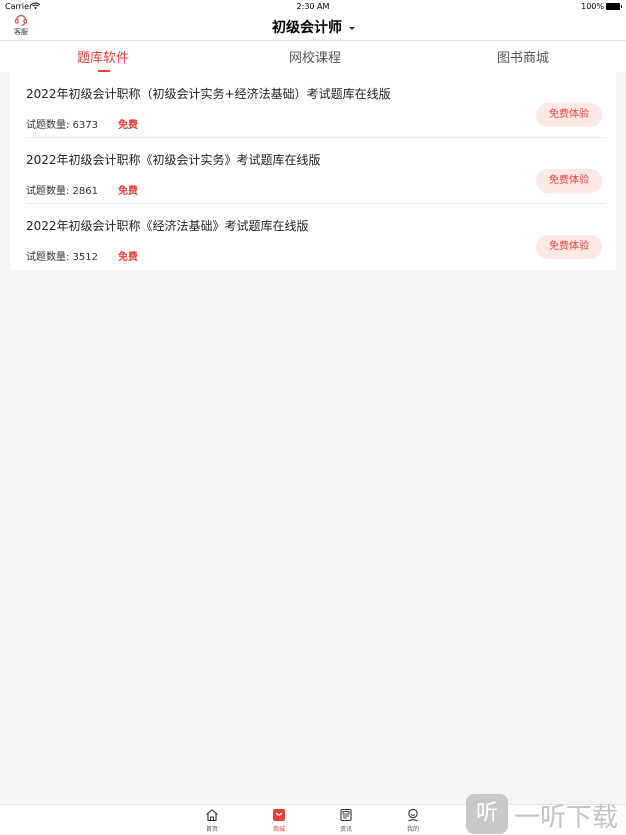  Describe the element at coordinates (279, 815) in the screenshot. I see `shop-icon` at that location.